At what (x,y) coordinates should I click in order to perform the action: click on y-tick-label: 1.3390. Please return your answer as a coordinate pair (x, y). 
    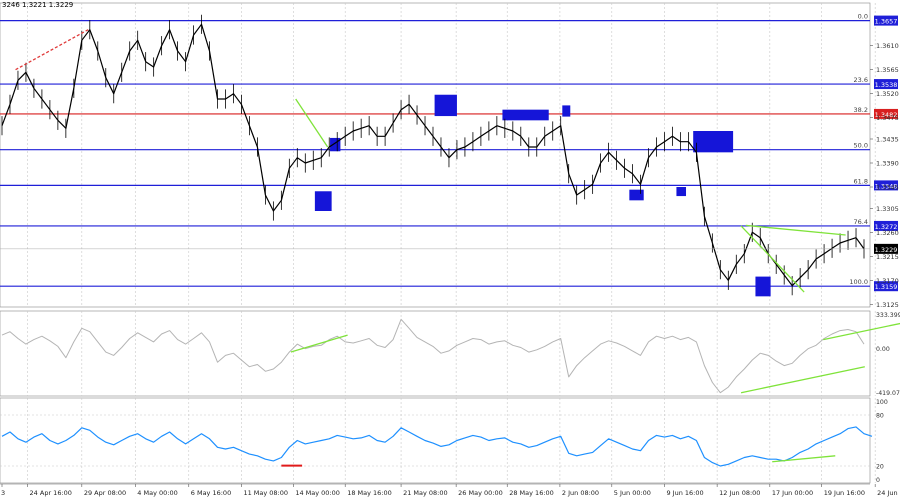
    Looking at the image, I should click on (887, 164).